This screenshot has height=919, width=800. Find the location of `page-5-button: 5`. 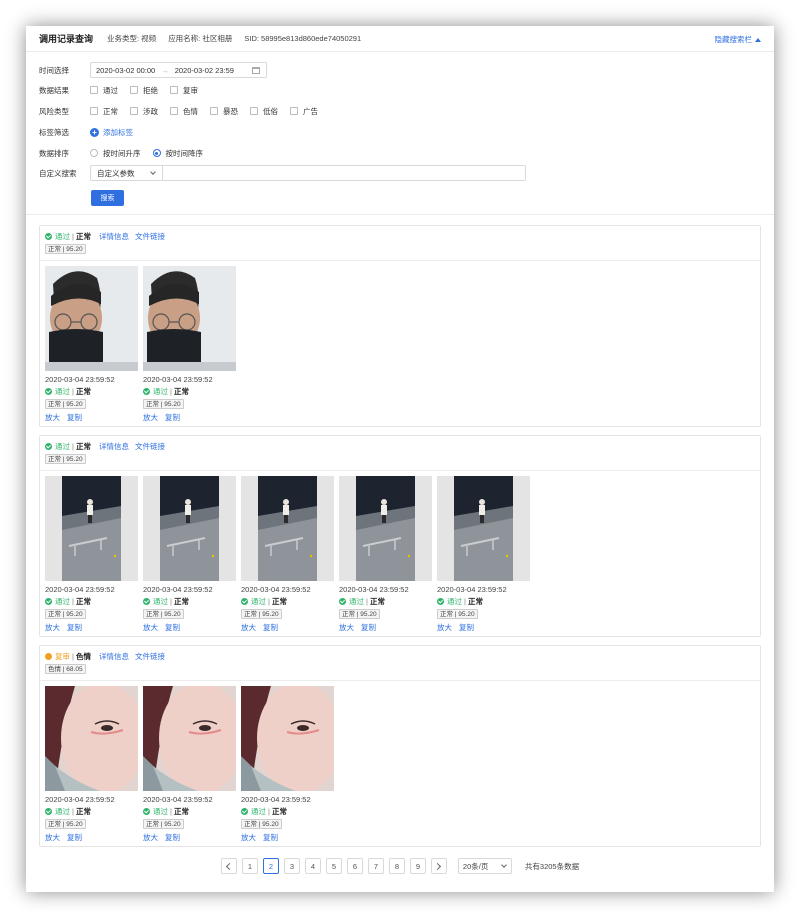

page-5-button: 5 is located at coordinates (333, 866).